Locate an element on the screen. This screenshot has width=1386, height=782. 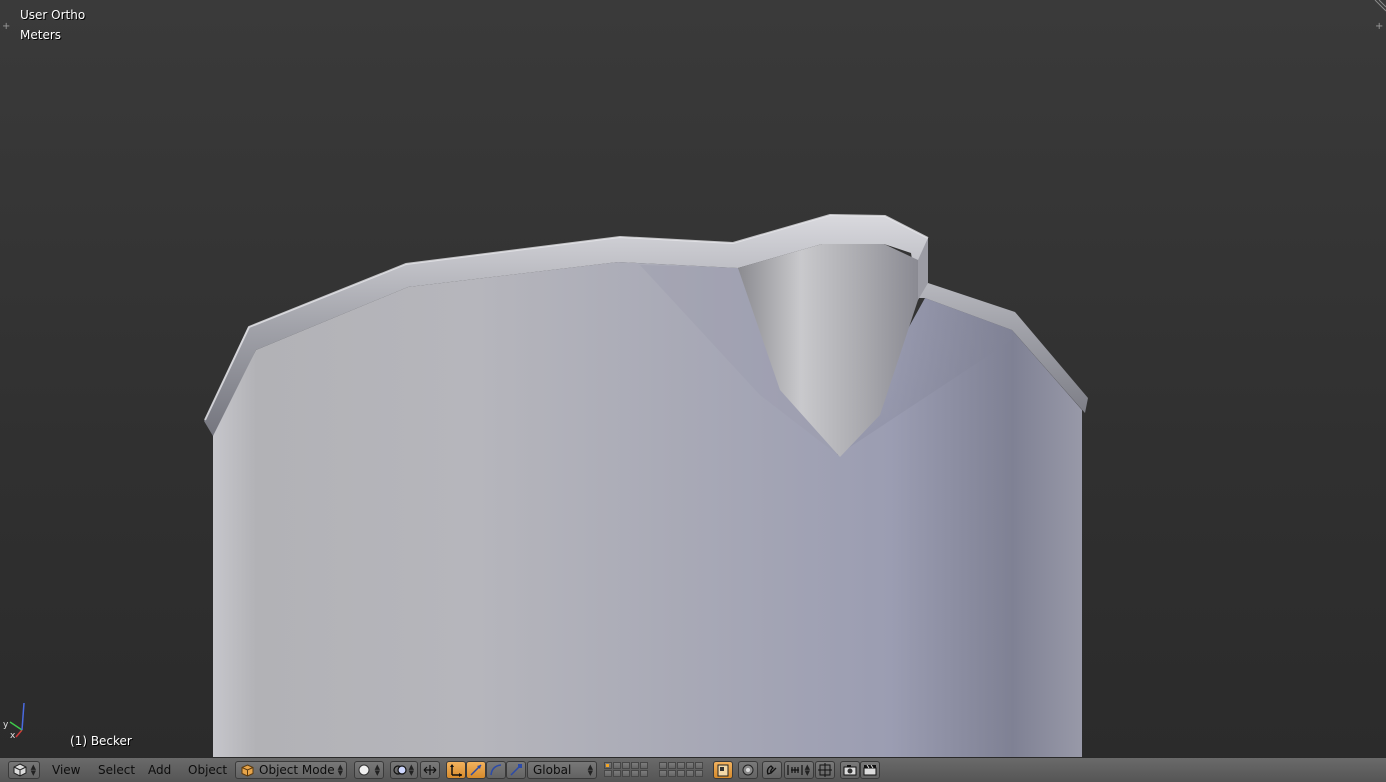
snap-target-icon is located at coordinates (825, 770).